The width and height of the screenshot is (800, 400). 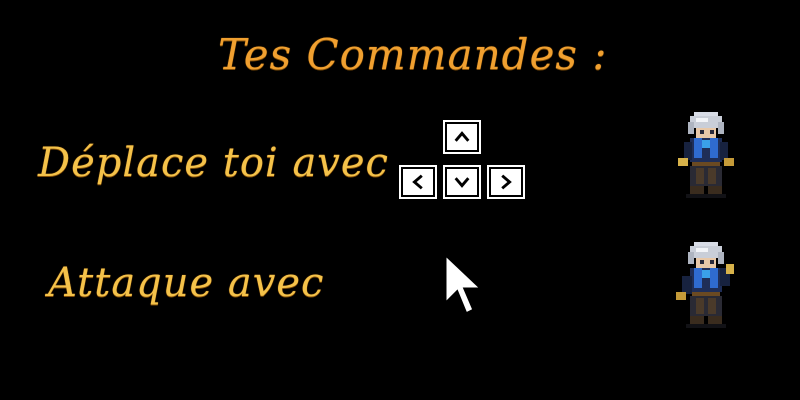 What do you see at coordinates (186, 283) in the screenshot?
I see `attack-label: Attaque avec` at bounding box center [186, 283].